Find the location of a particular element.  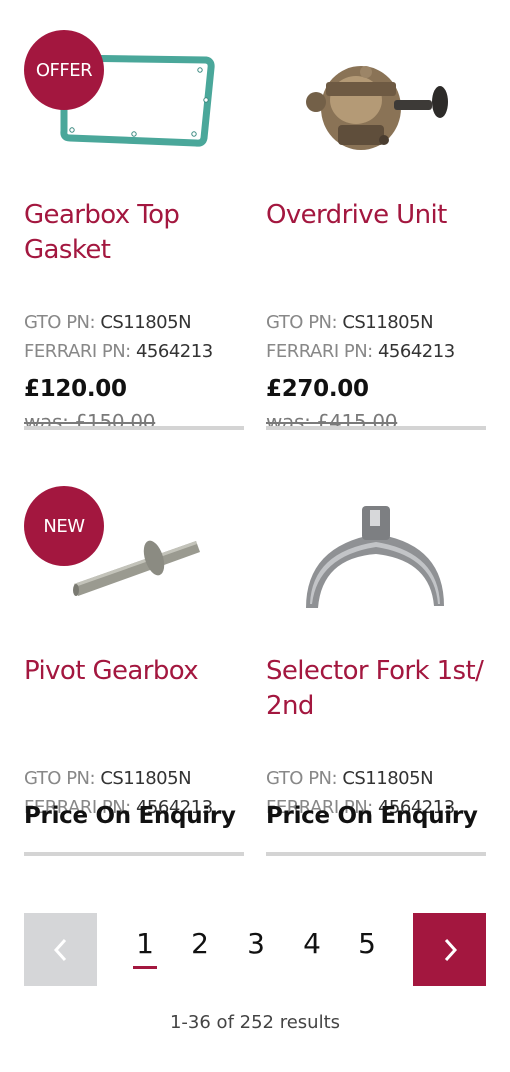

product-title: Gearbox Top Gasket is located at coordinates (134, 233).